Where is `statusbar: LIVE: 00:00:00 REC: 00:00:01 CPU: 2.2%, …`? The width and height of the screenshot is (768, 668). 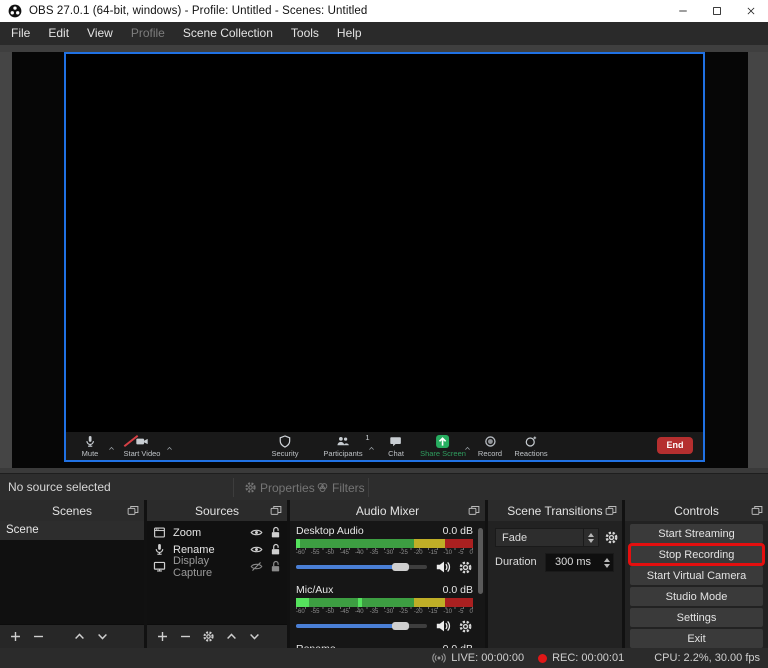 statusbar: LIVE: 00:00:00 REC: 00:00:01 CPU: 2.2%, … is located at coordinates (384, 658).